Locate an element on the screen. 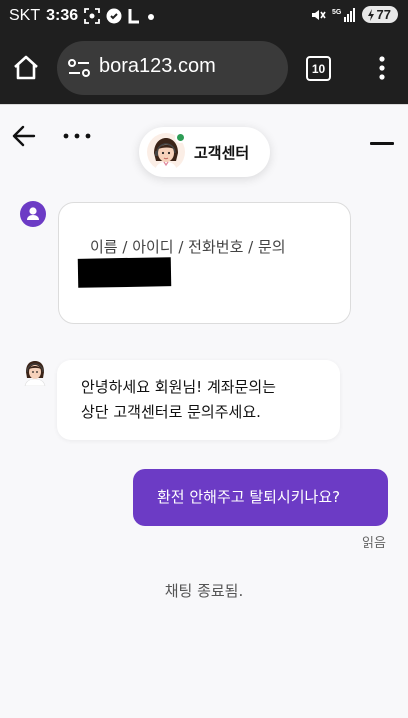 The width and height of the screenshot is (408, 718). clock: 3:36 is located at coordinates (62, 15).